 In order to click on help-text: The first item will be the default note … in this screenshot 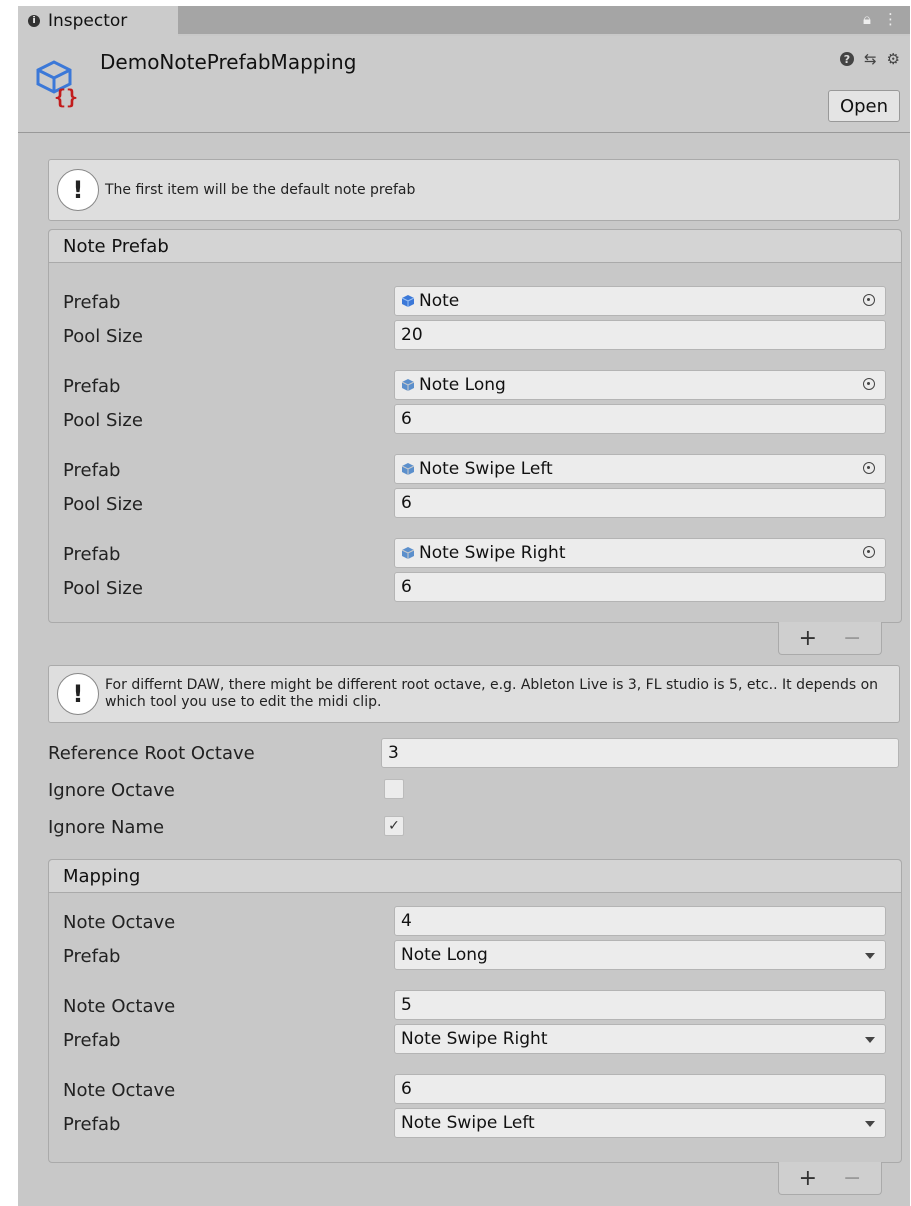, I will do `click(260, 189)`.